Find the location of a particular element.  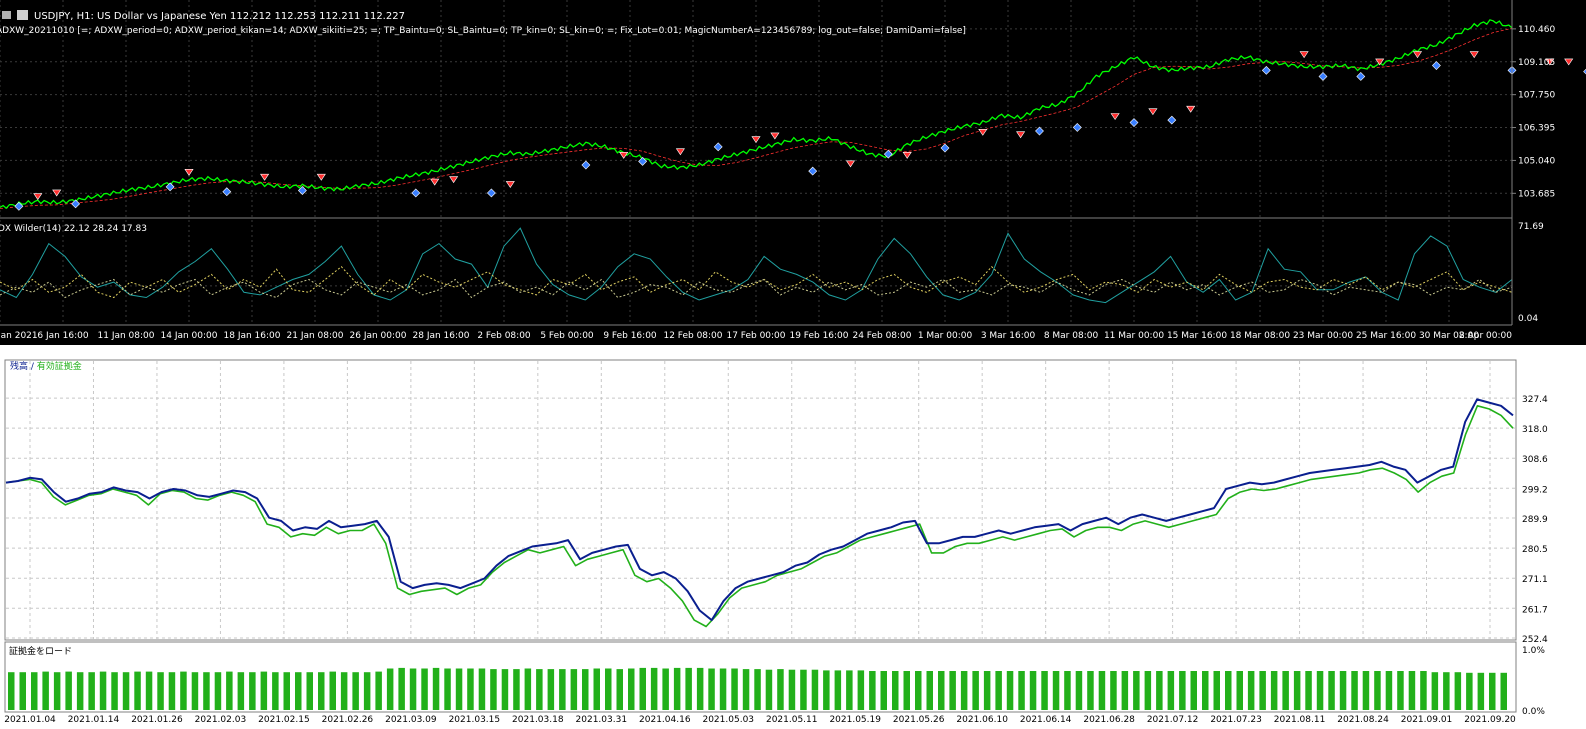

time-tick-label: 3 Mar 16:00 is located at coordinates (1008, 336).